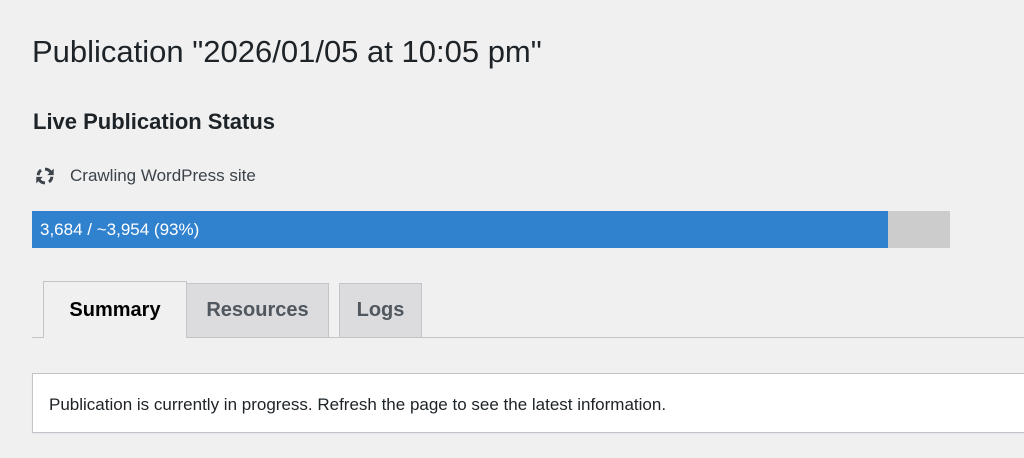 The width and height of the screenshot is (1024, 458). I want to click on progress-bar: 3,684 / ~3,954 (93%), so click(491, 229).